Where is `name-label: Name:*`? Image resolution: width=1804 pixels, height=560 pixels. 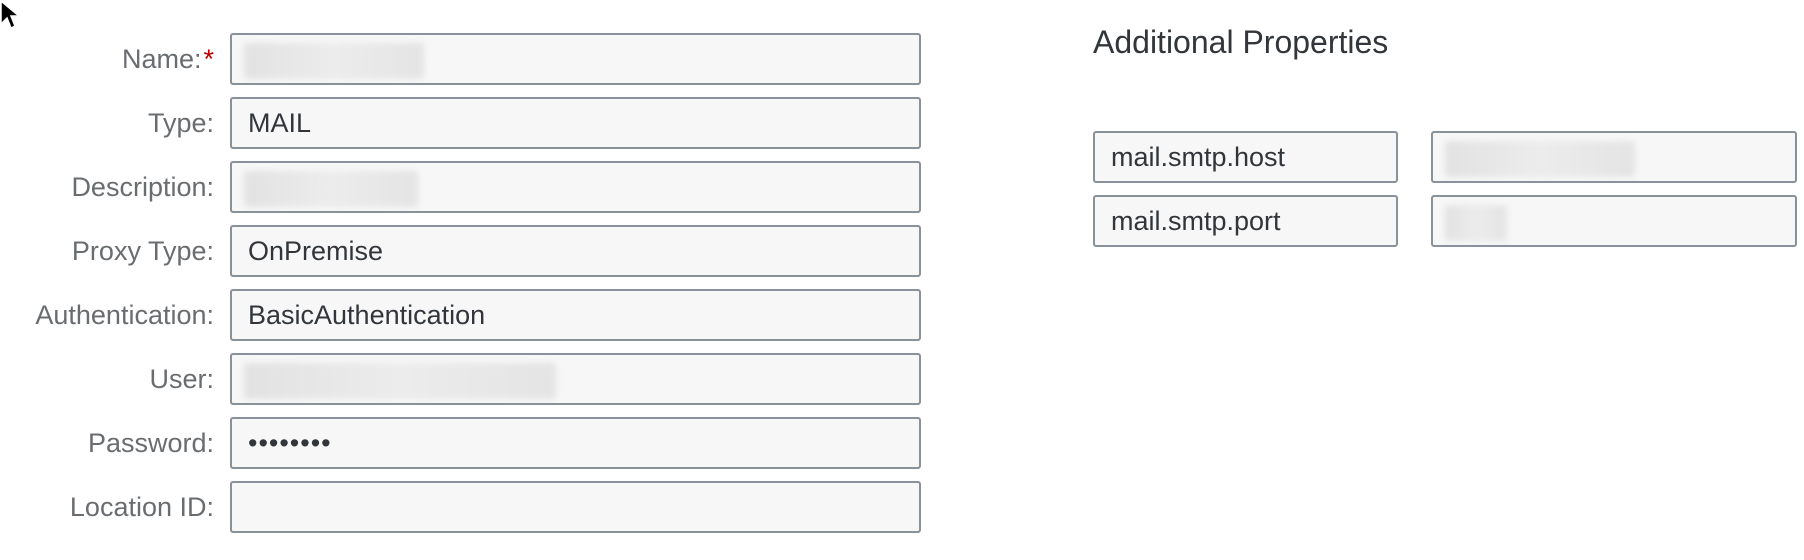 name-label: Name:* is located at coordinates (167, 59).